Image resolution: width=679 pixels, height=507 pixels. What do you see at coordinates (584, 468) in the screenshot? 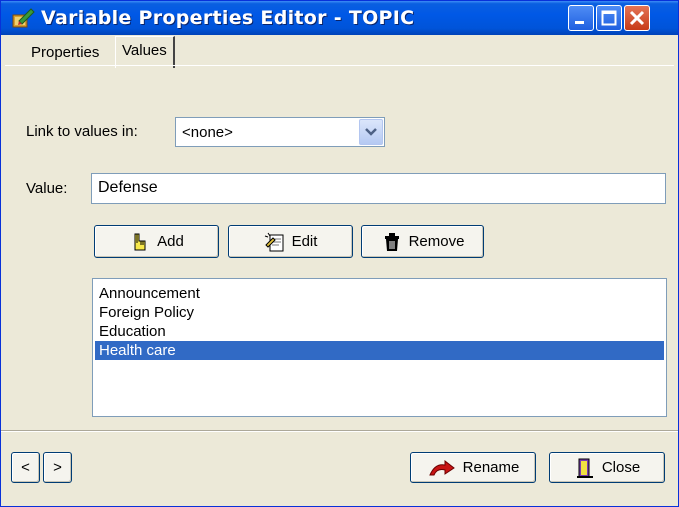
I see `door-exit-icon` at bounding box center [584, 468].